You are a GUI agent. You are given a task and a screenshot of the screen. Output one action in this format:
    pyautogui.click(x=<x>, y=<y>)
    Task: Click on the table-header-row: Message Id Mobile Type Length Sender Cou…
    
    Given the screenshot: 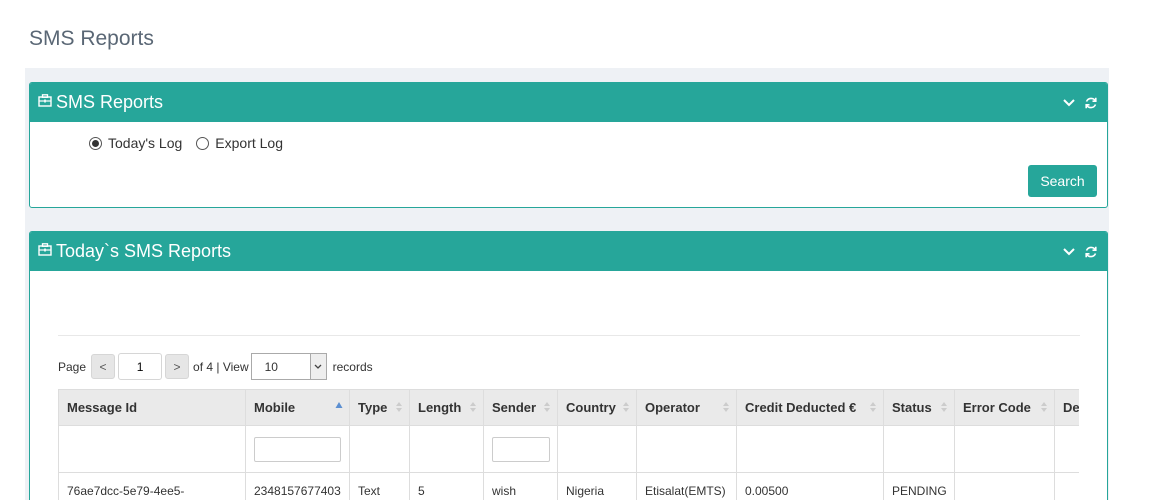 What is the action you would take?
    pyautogui.click(x=568, y=407)
    